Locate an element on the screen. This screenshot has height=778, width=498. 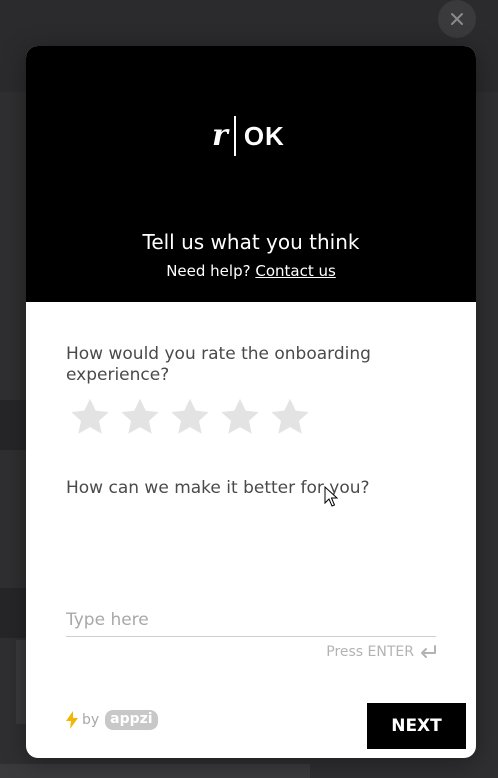
close-icon is located at coordinates (457, 19).